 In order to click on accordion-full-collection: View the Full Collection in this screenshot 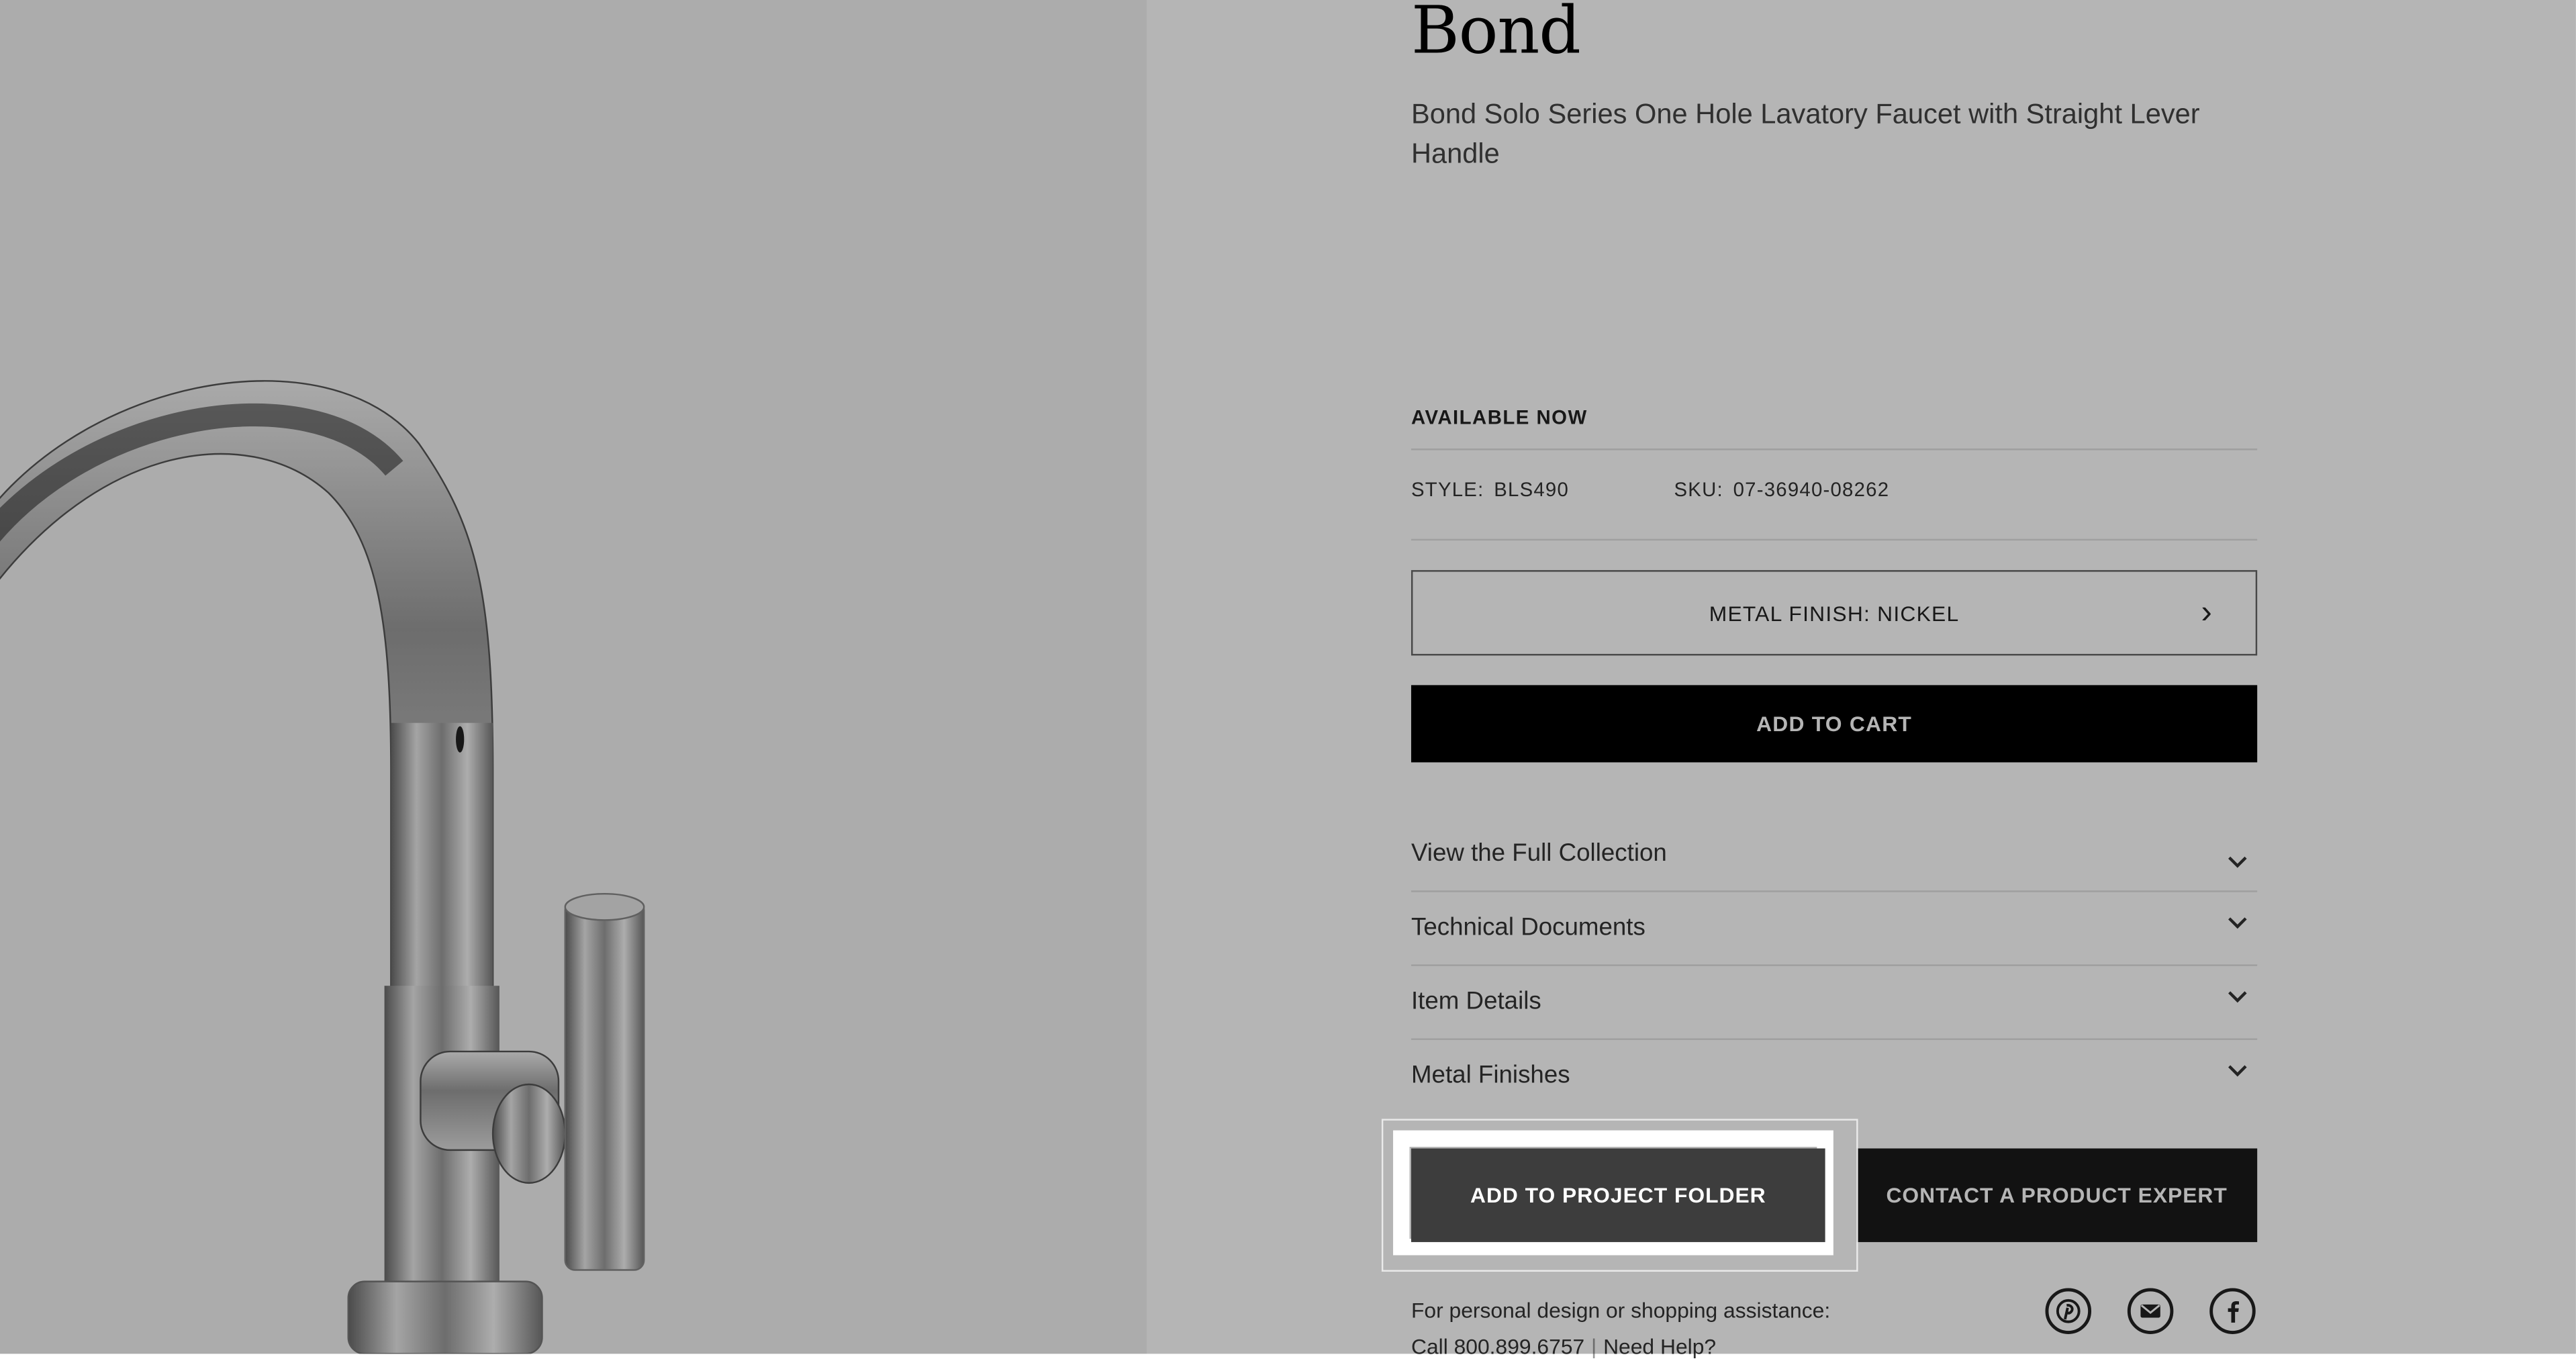, I will do `click(1834, 856)`.